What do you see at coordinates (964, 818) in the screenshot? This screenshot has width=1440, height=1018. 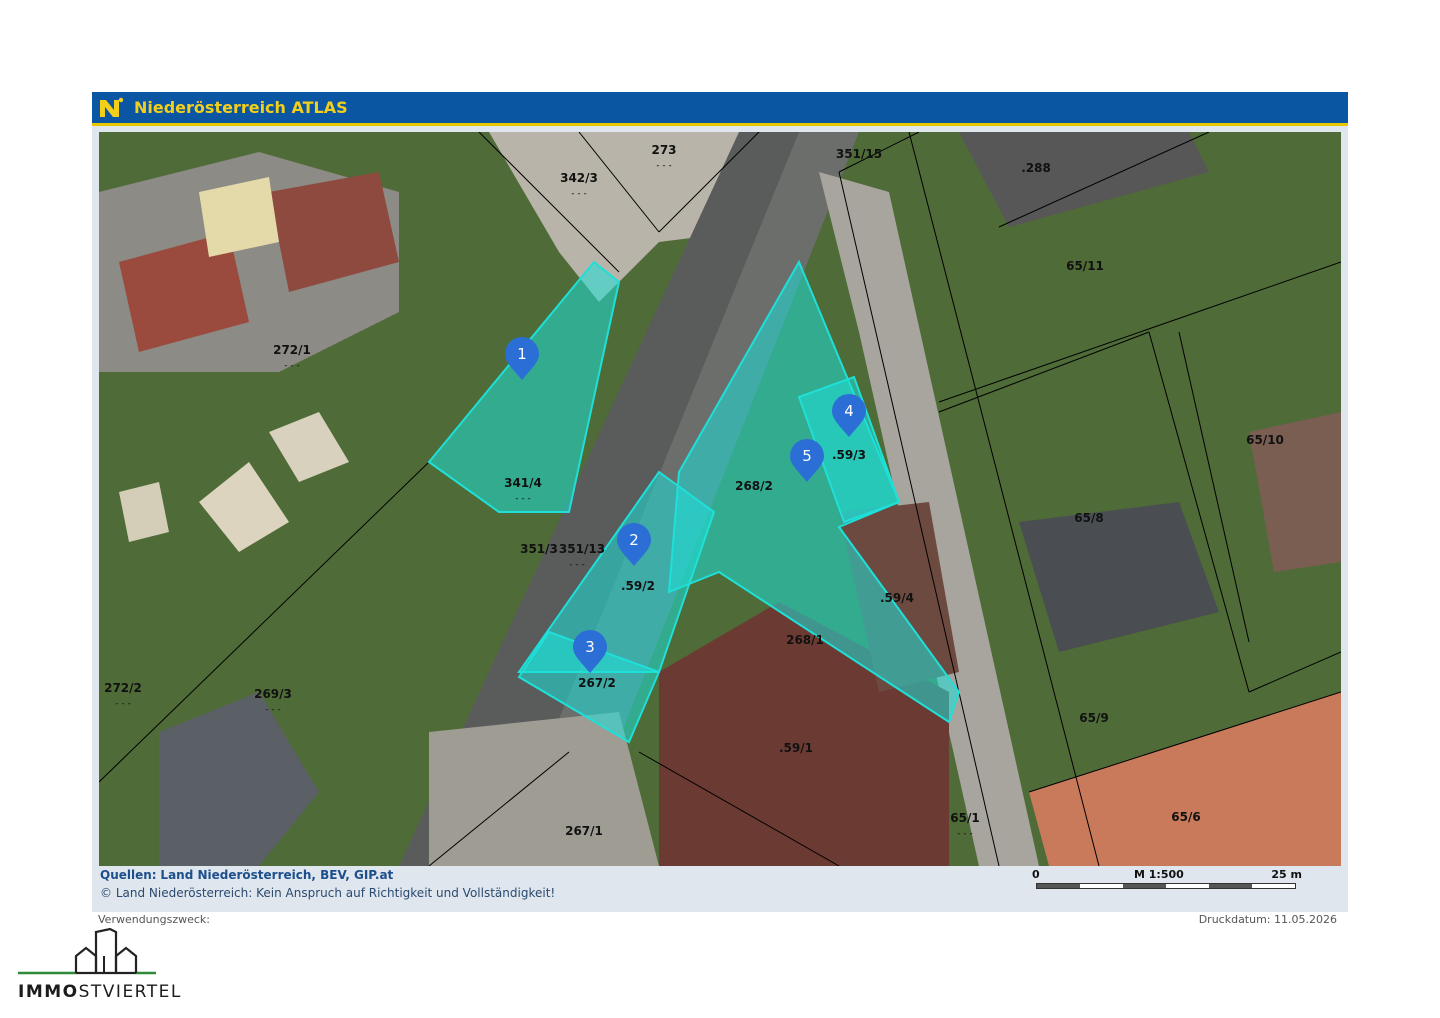 I see `parcel-label: 65/1` at bounding box center [964, 818].